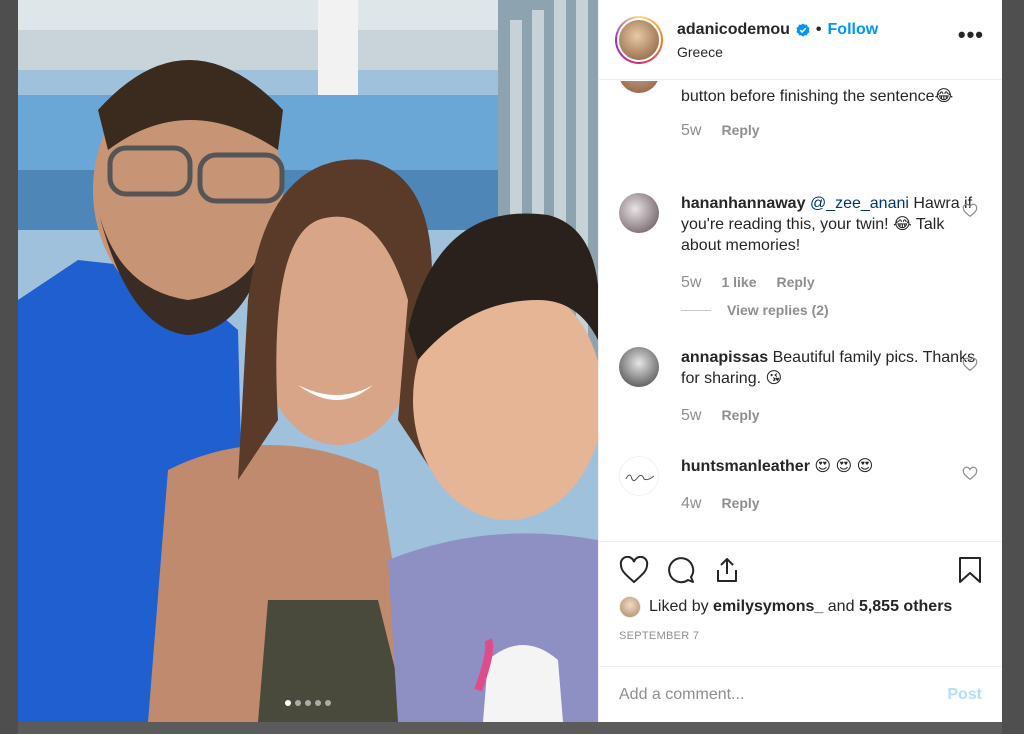 This screenshot has height=734, width=1024. I want to click on view-replies-label: View replies (2), so click(778, 310).